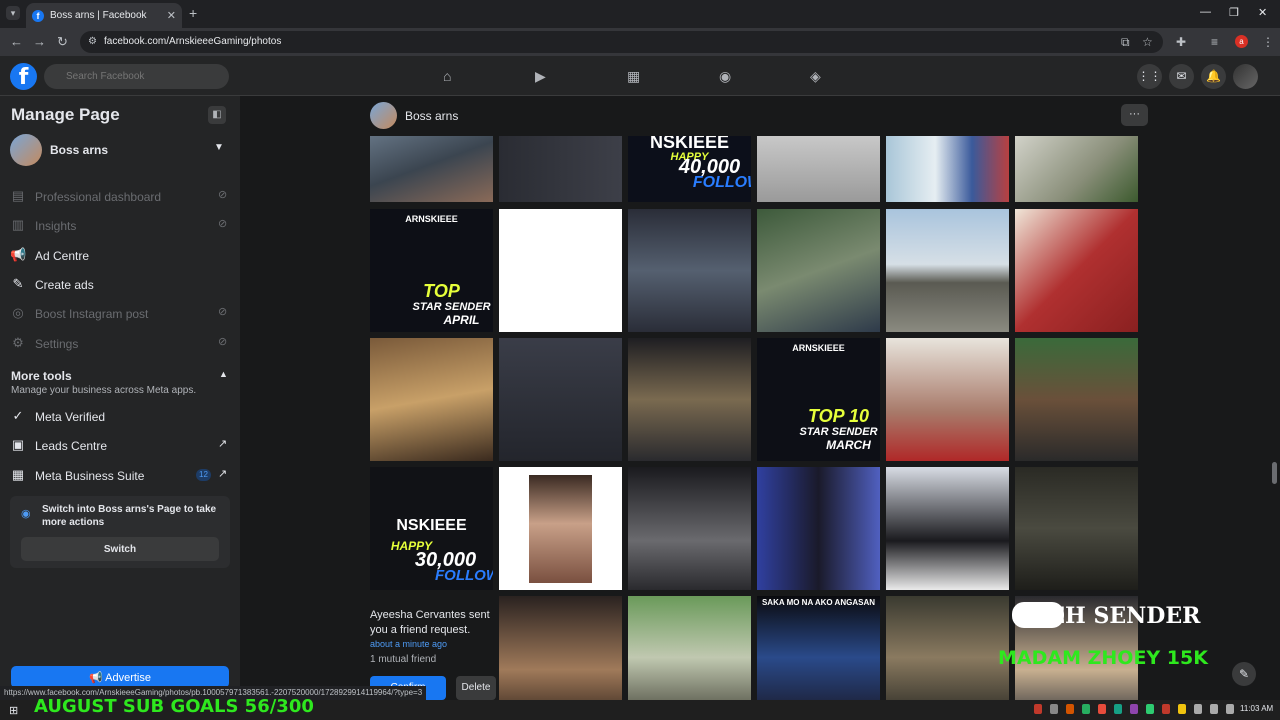 Image resolution: width=1280 pixels, height=720 pixels. Describe the element at coordinates (90, 476) in the screenshot. I see `sidebar-item-label: Meta Business Suite` at that location.